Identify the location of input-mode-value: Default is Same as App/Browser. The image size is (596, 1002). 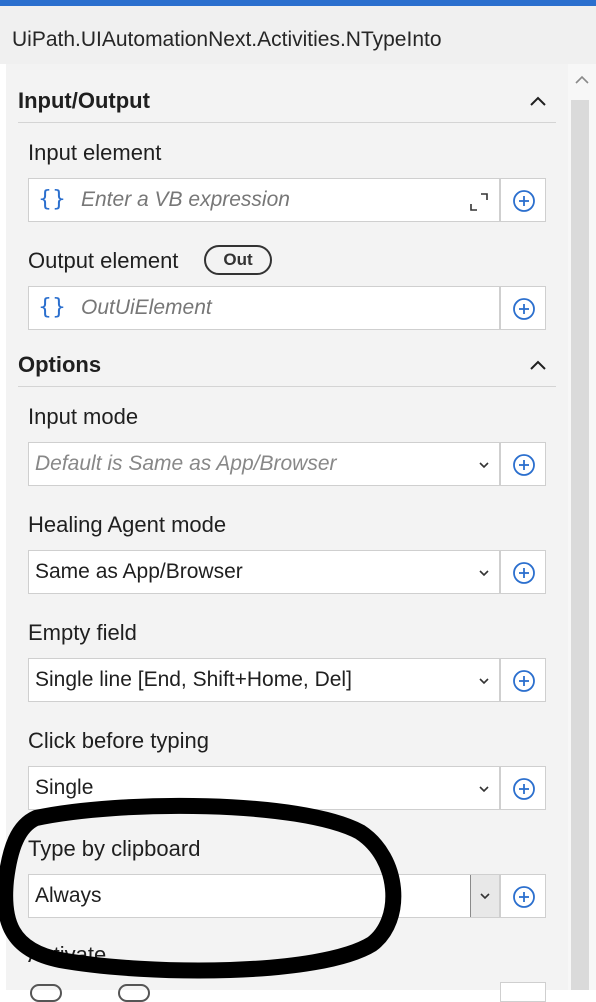
(186, 463).